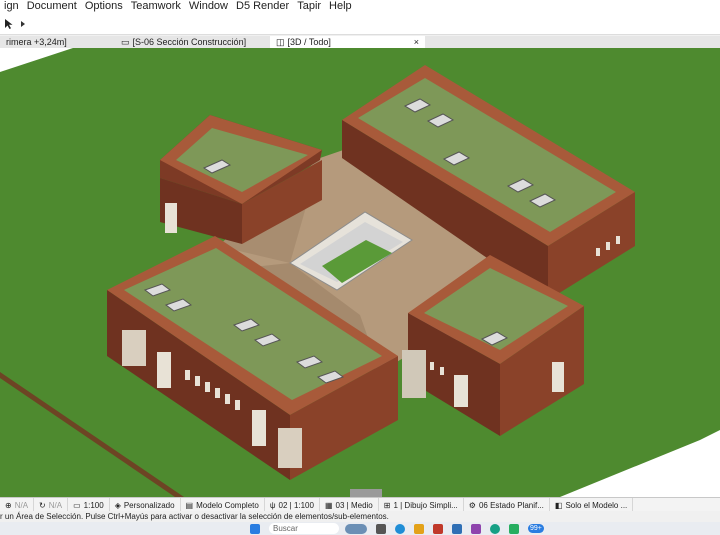 The image size is (720, 535). Describe the element at coordinates (255, 528) in the screenshot. I see `start-icon` at that location.